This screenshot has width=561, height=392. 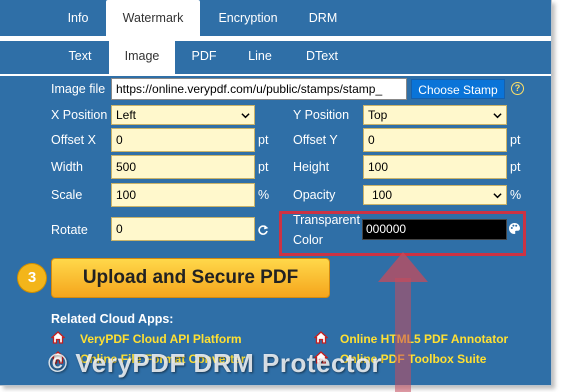 I want to click on choose-stamp-button: Choose Stamp, so click(x=458, y=89).